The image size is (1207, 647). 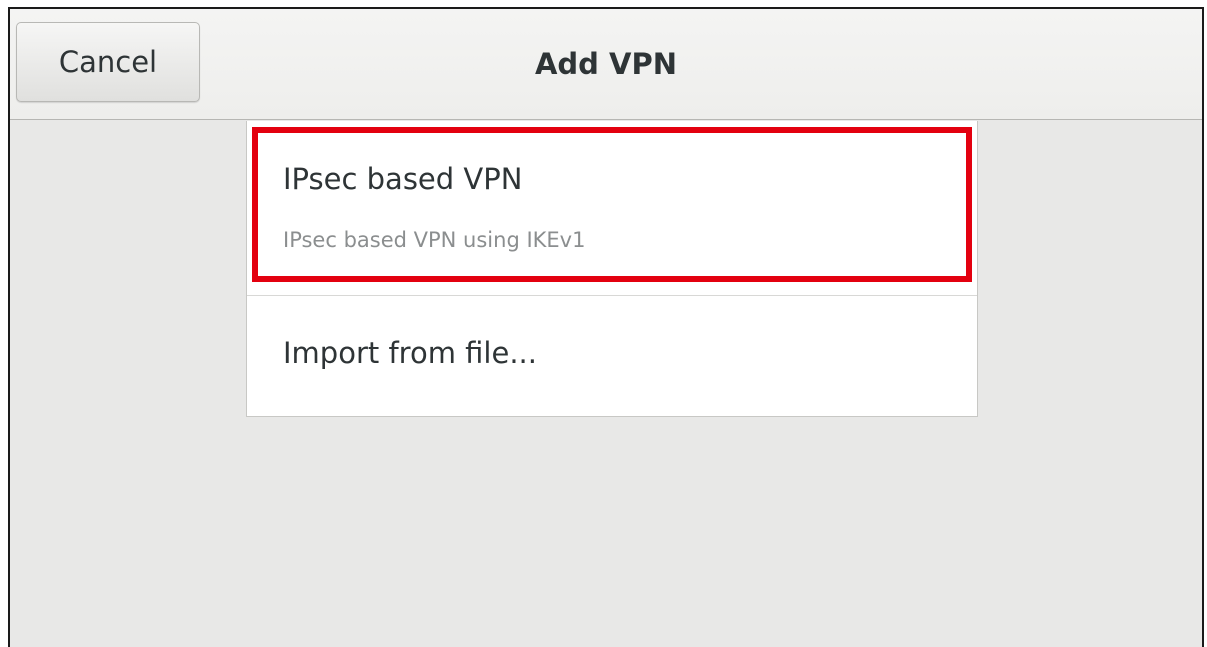 What do you see at coordinates (434, 240) in the screenshot?
I see `vpn-type-subtitle: IPsec based VPN using IKEv1` at bounding box center [434, 240].